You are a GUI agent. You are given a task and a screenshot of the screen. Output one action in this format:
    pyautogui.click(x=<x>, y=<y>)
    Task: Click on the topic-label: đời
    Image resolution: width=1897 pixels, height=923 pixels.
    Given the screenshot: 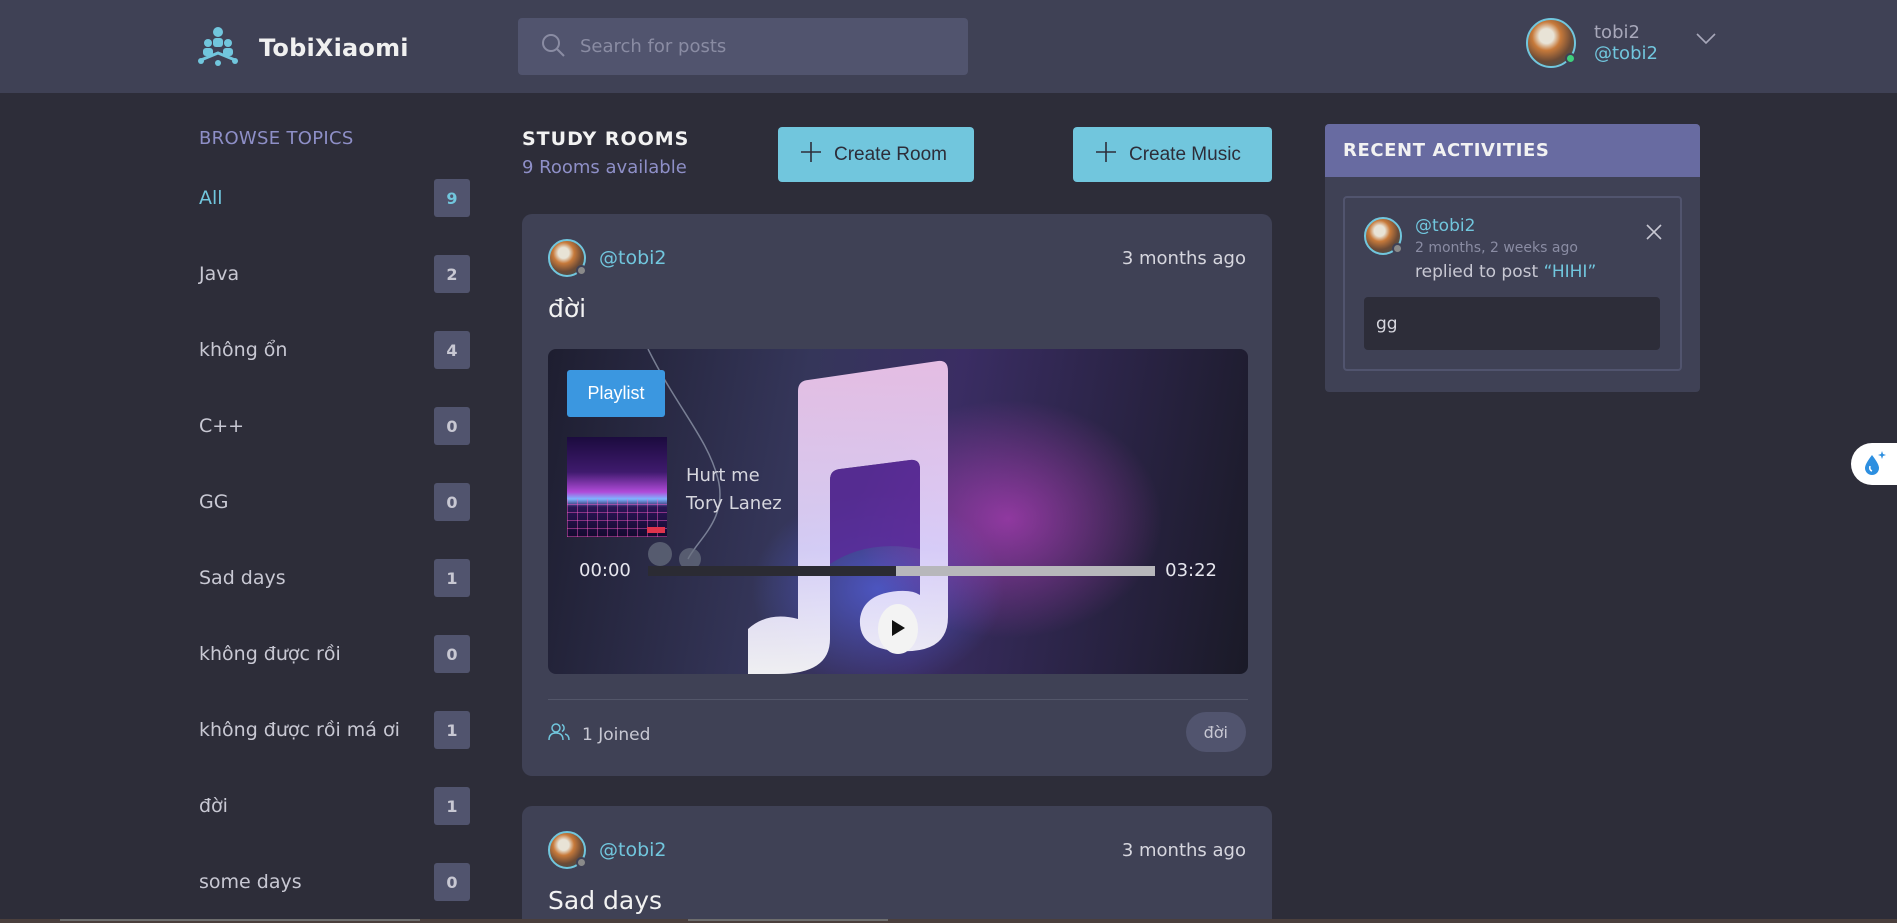 What is the action you would take?
    pyautogui.click(x=213, y=806)
    